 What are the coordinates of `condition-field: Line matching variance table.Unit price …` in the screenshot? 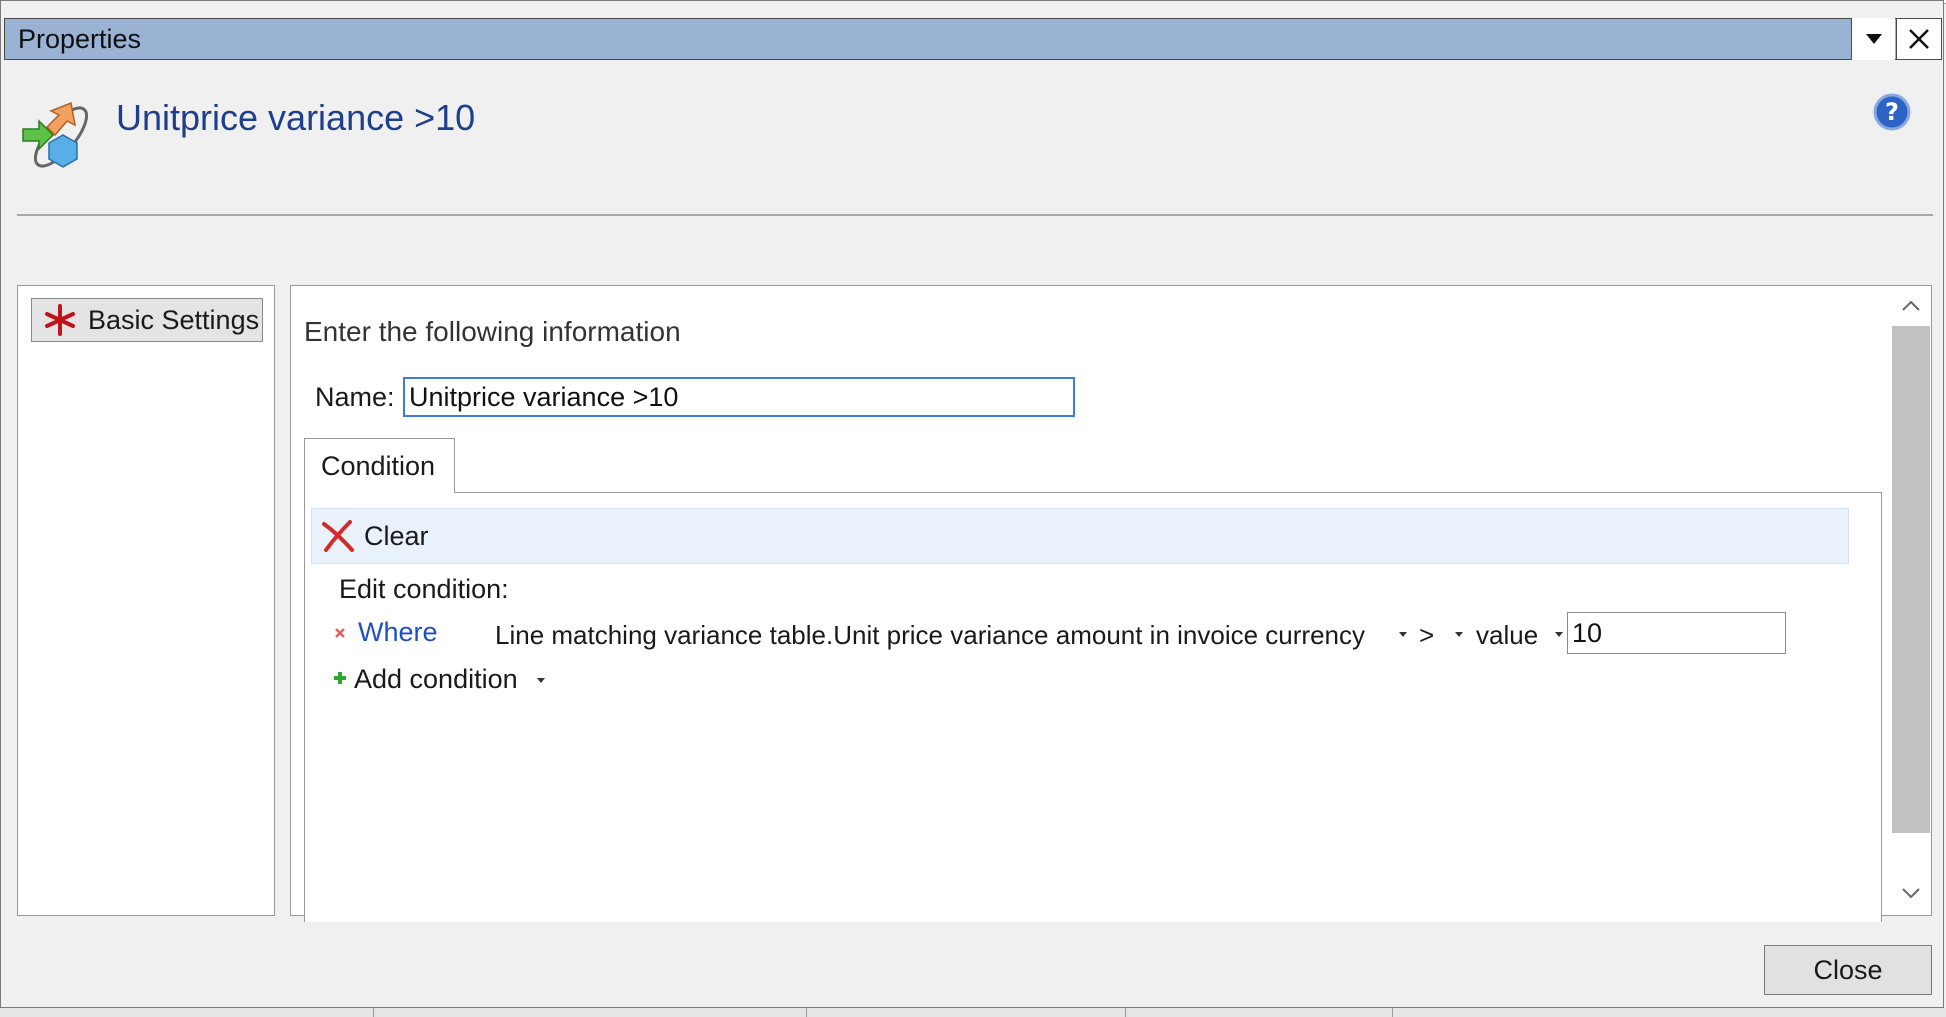 It's located at (930, 635).